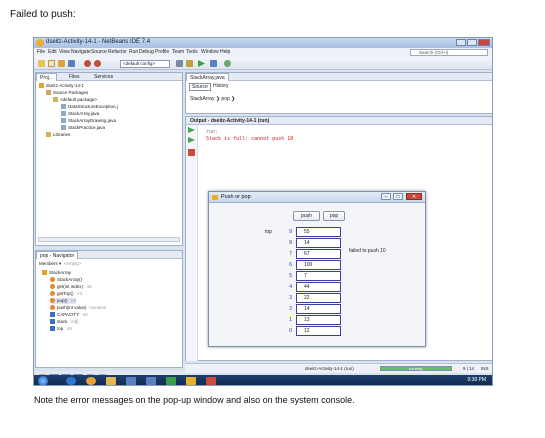 The image size is (545, 438). I want to click on stack-cell: 44, so click(318, 287).